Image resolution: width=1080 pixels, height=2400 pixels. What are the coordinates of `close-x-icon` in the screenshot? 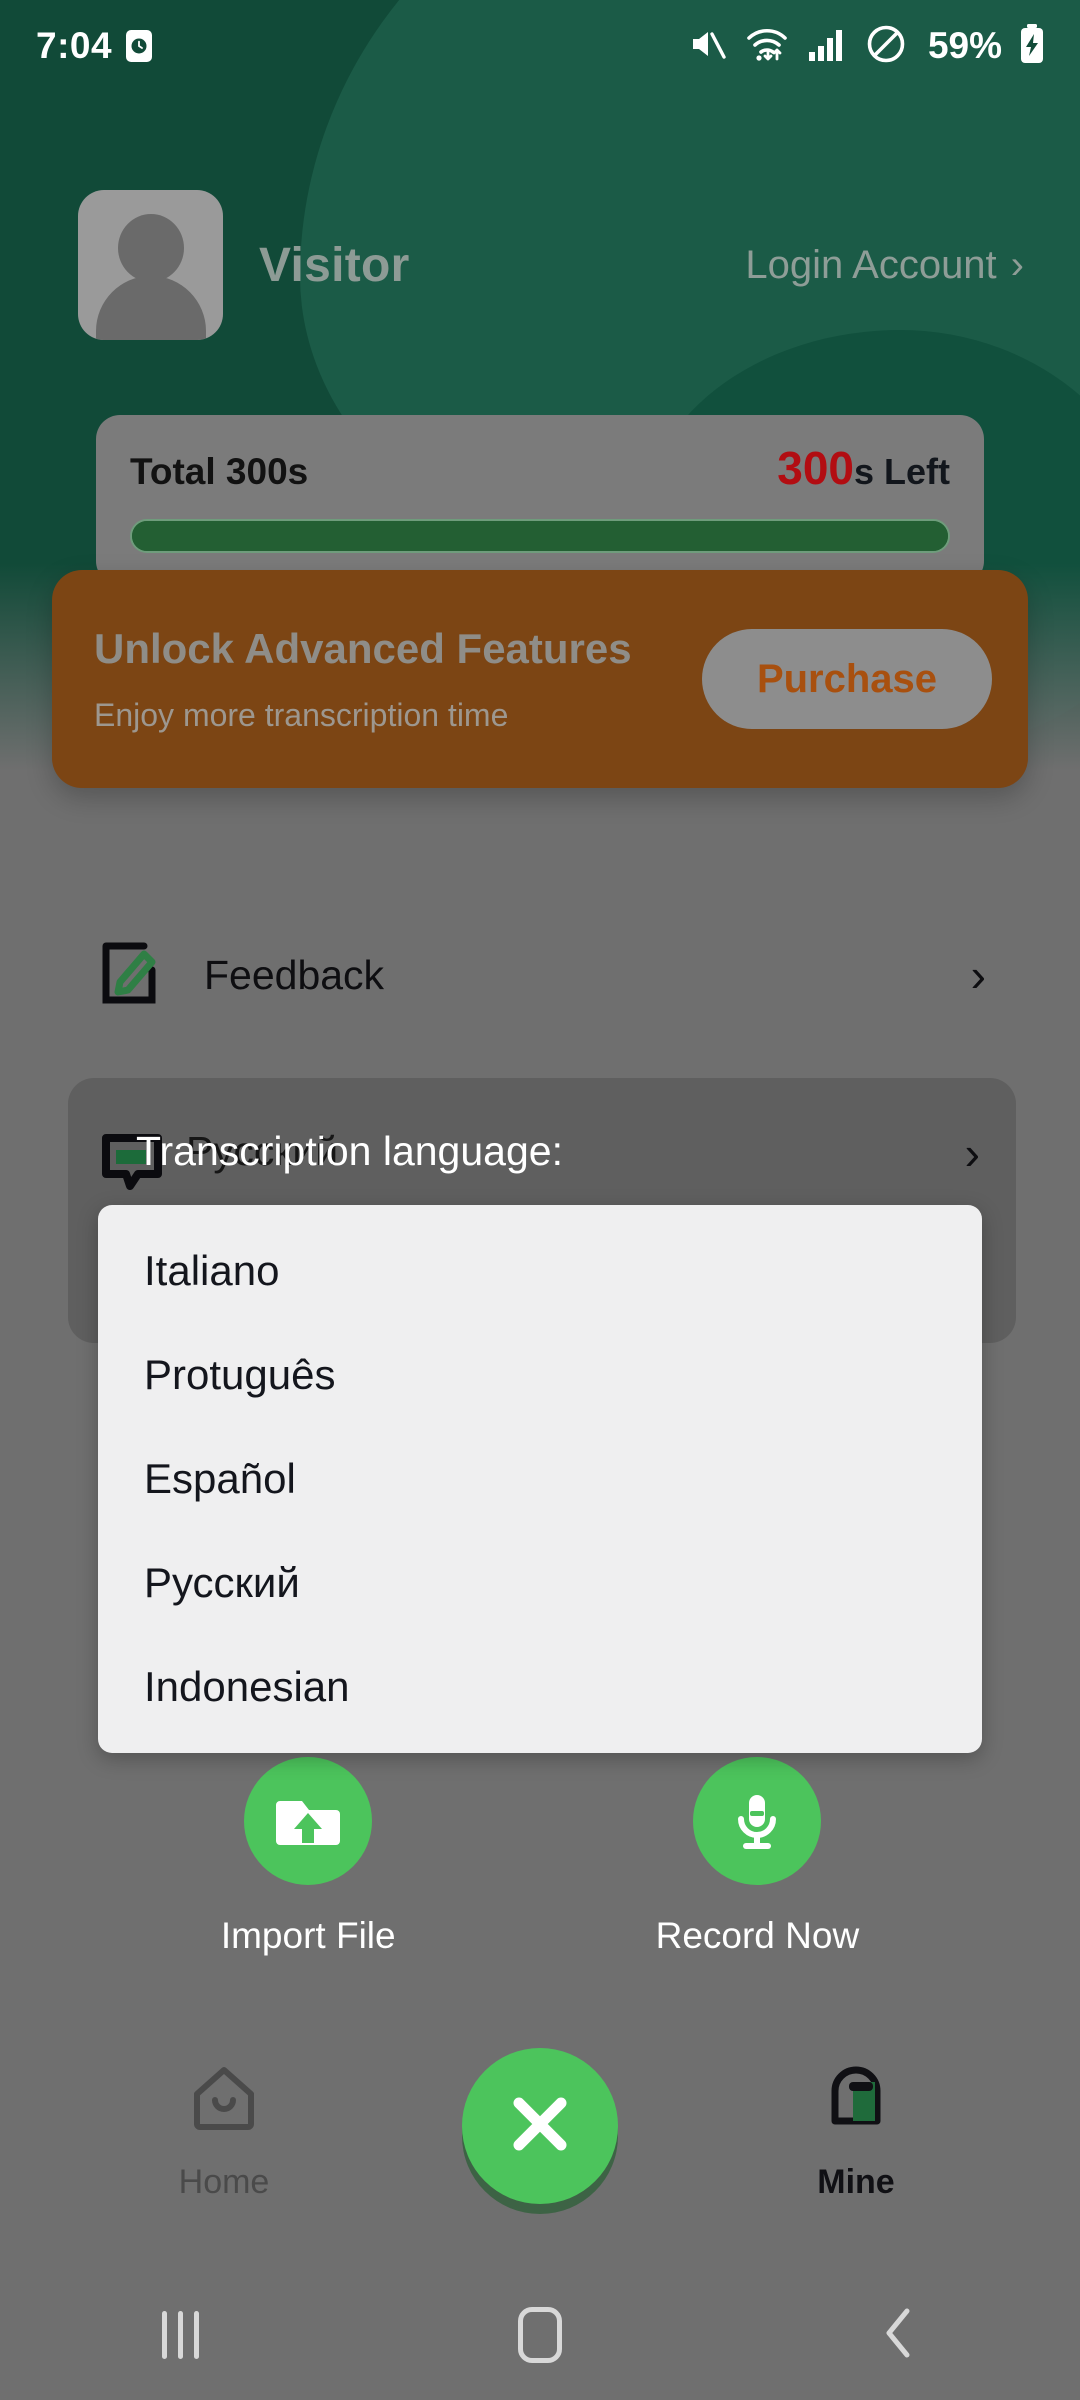 It's located at (540, 2126).